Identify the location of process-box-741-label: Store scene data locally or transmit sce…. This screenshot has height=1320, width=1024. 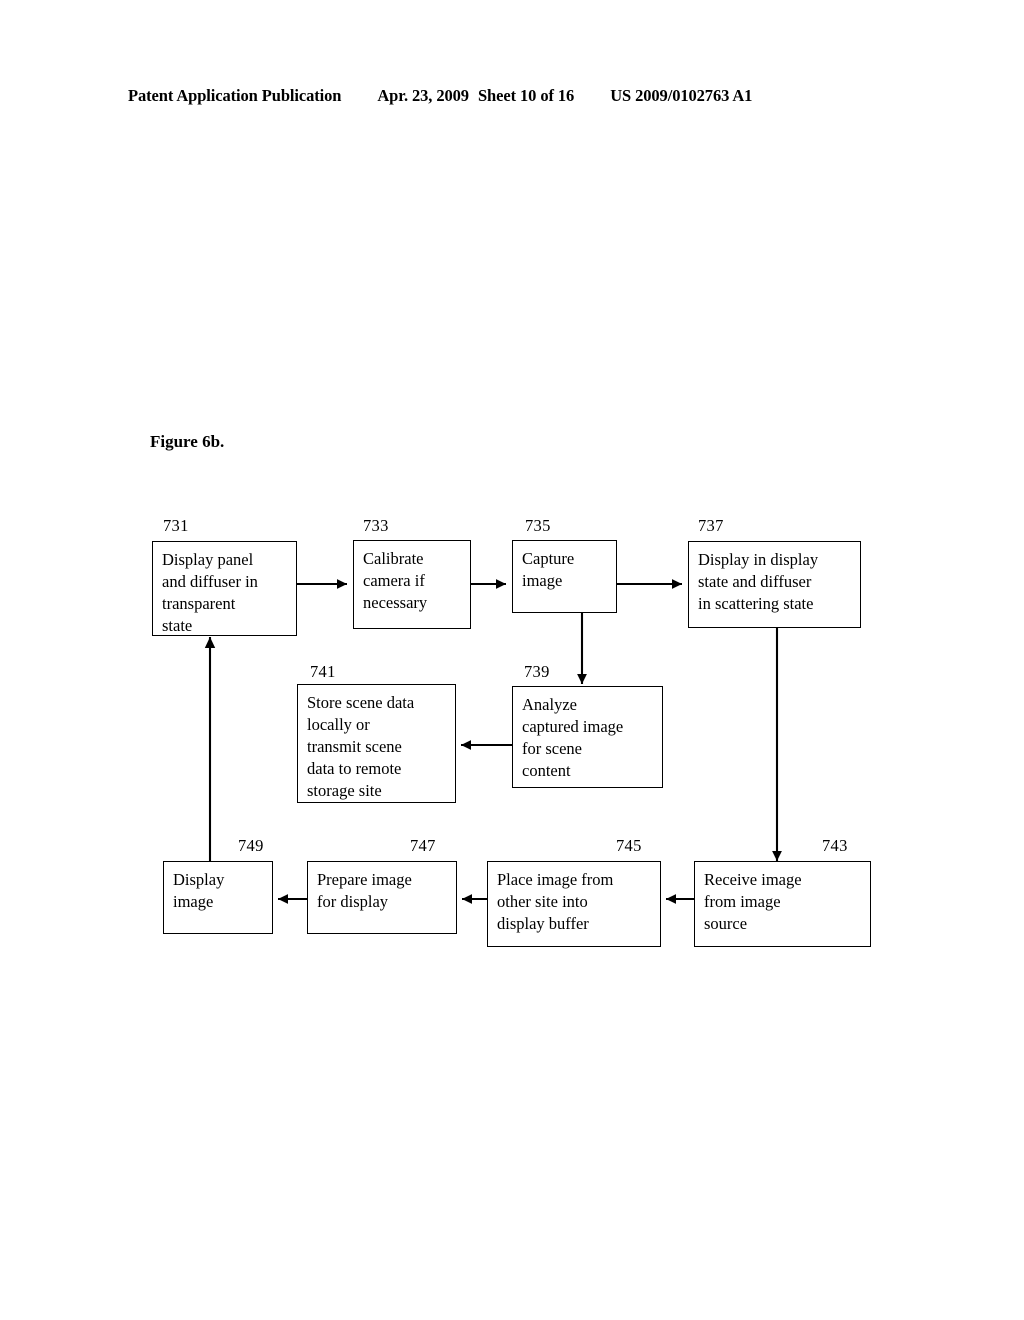
(361, 747).